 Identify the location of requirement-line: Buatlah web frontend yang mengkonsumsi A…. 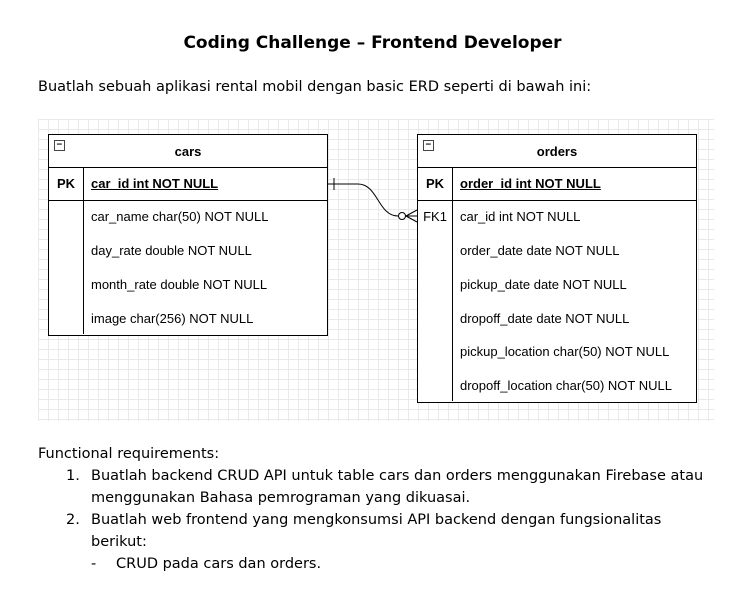
(376, 531).